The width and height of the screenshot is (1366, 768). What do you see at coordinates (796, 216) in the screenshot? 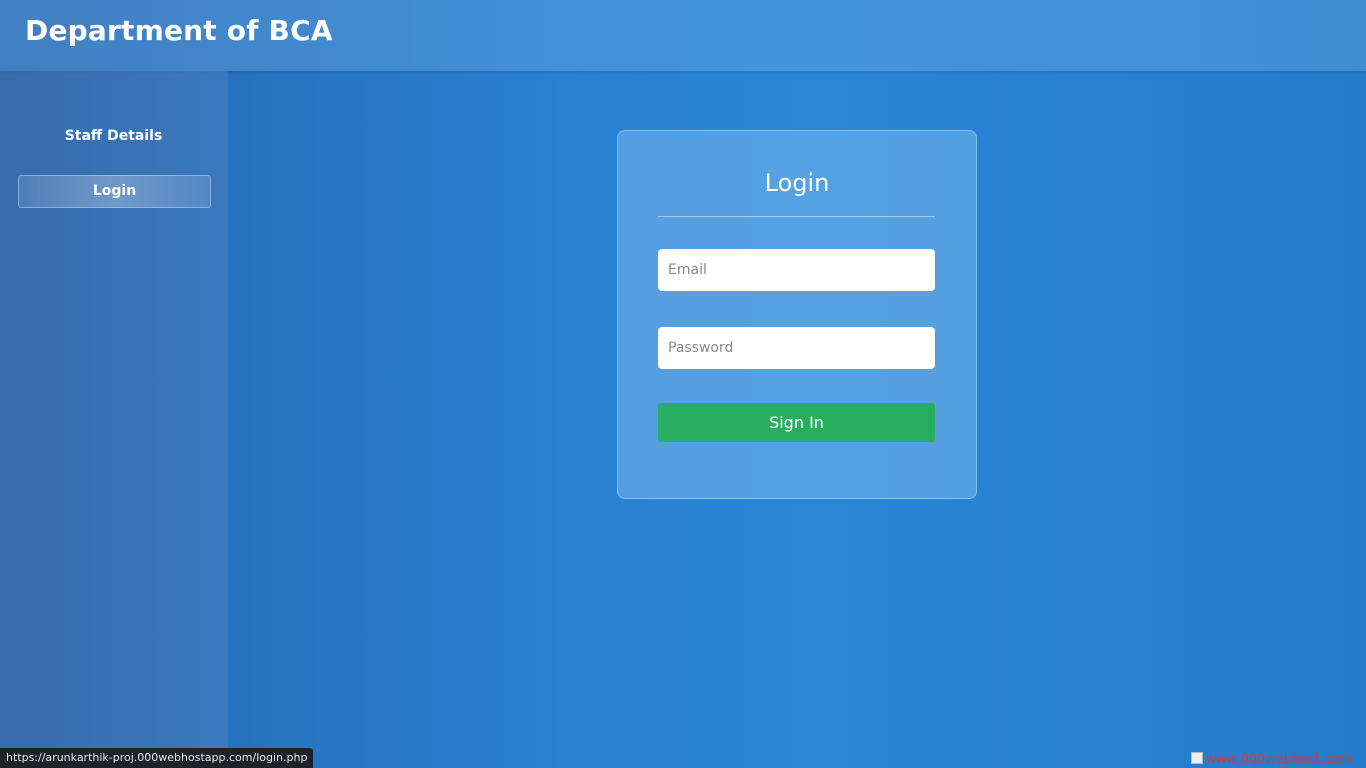
I see `title-divider` at bounding box center [796, 216].